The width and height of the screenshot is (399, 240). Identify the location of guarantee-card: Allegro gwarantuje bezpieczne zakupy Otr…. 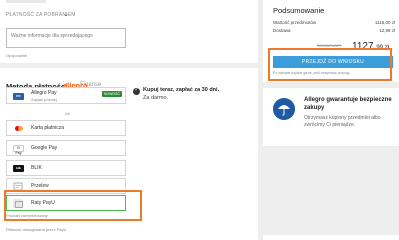
(331, 117).